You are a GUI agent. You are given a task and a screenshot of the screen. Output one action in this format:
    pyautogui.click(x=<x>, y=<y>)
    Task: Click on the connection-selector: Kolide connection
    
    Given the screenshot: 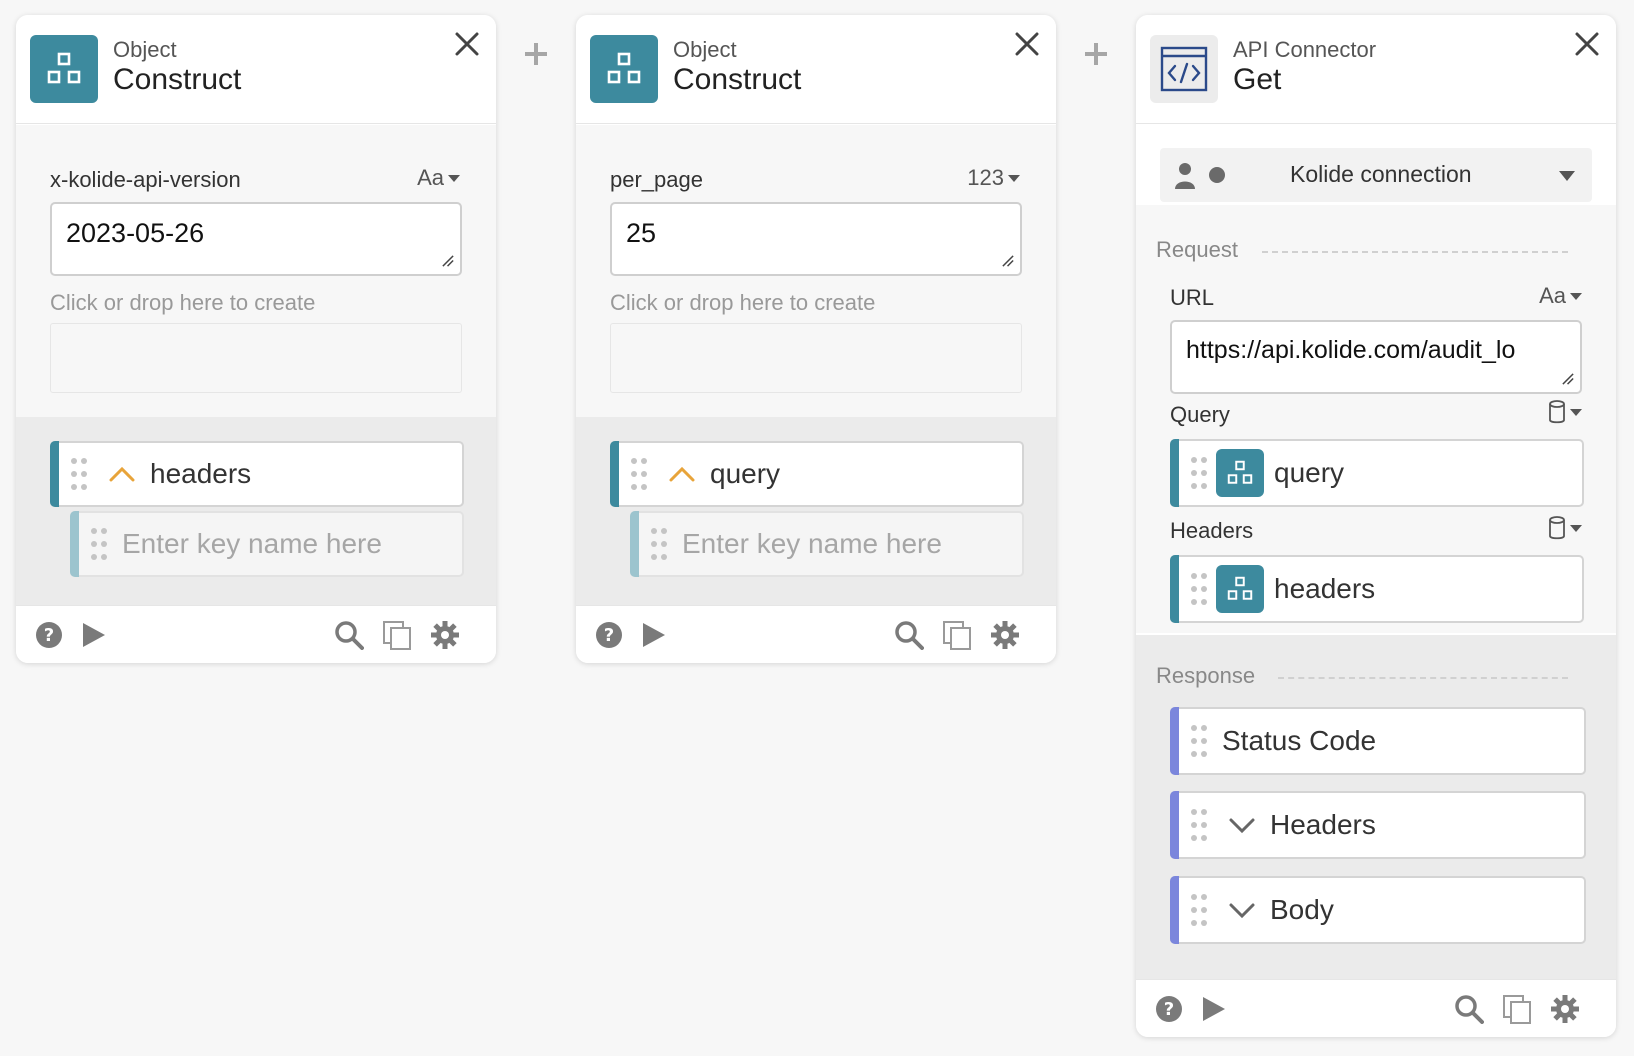 What is the action you would take?
    pyautogui.click(x=1376, y=175)
    